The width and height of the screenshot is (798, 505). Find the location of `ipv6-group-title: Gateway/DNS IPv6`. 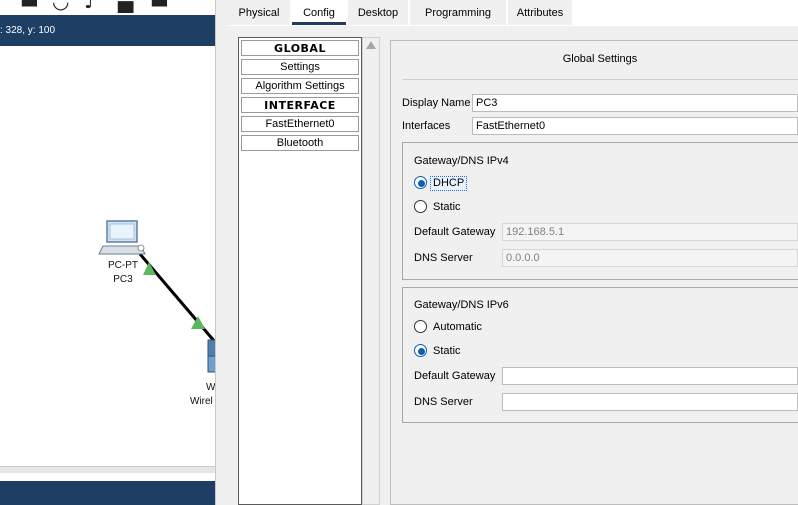

ipv6-group-title: Gateway/DNS IPv6 is located at coordinates (461, 305).